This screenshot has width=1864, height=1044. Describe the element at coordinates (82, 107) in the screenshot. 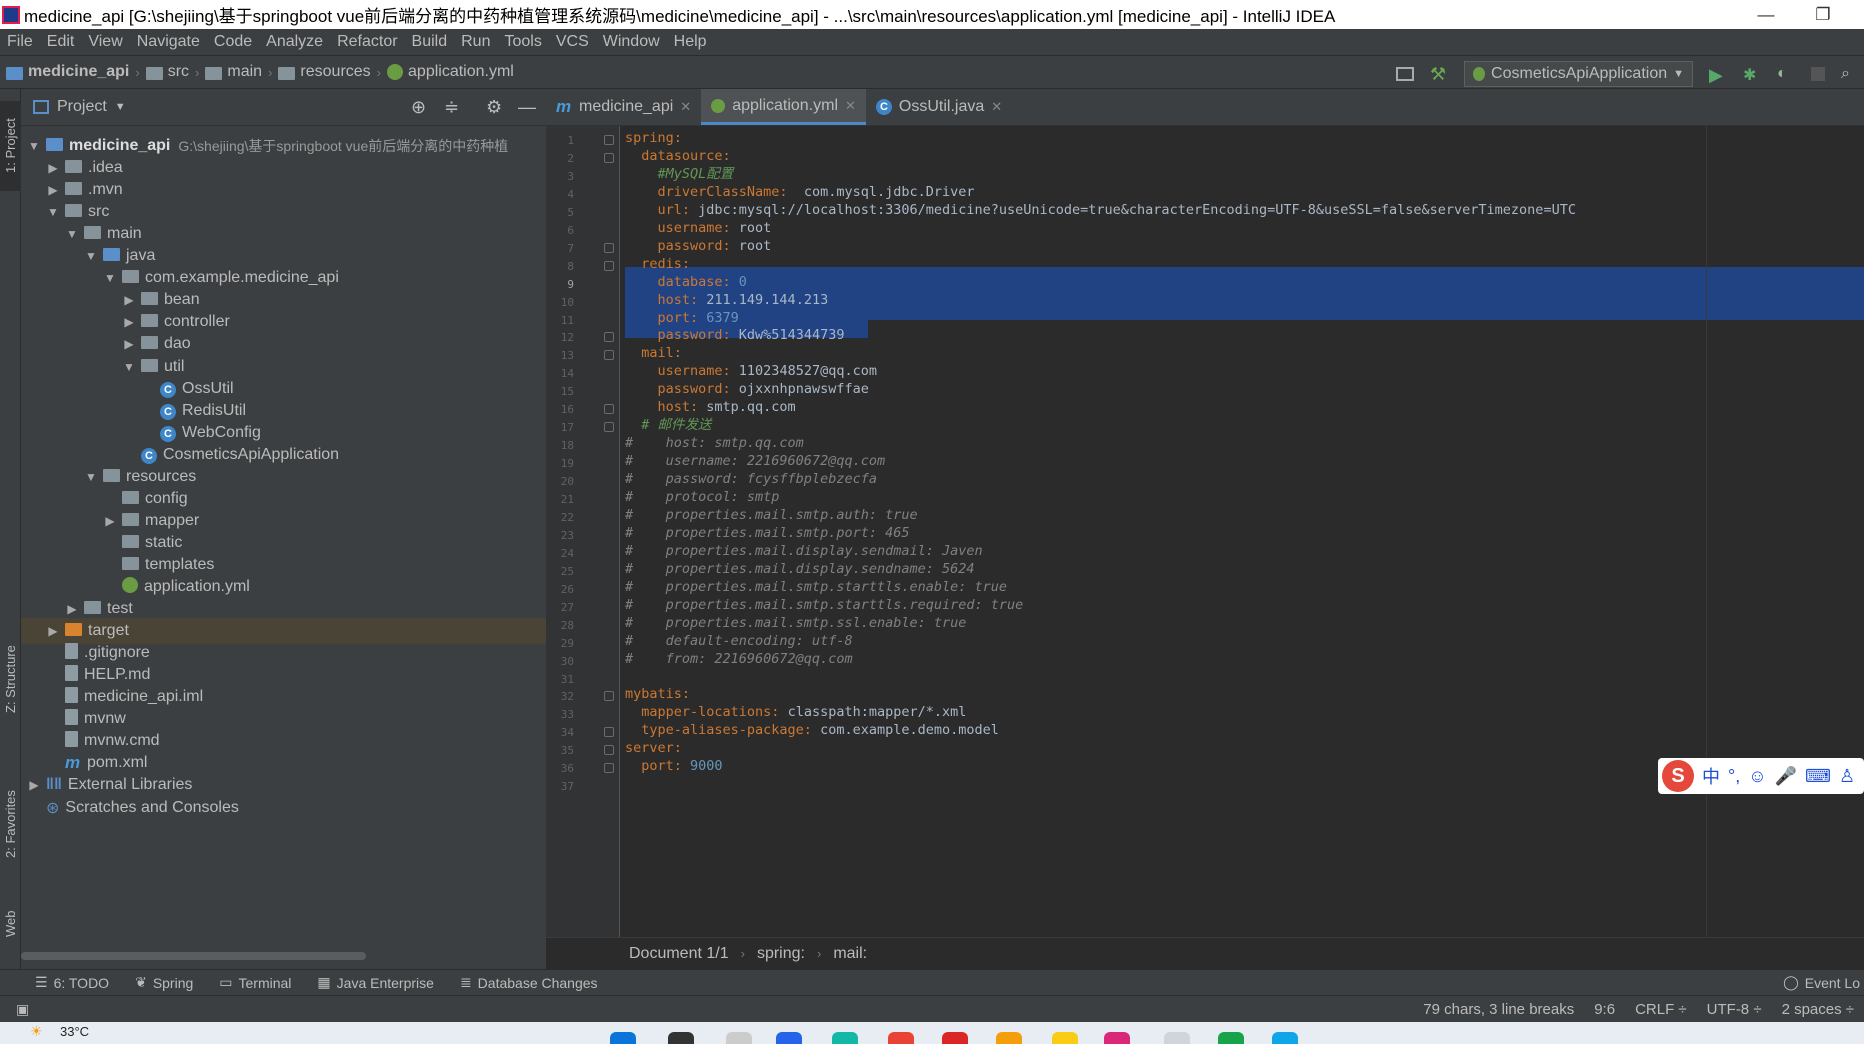

I see `project-panel-title: Project` at that location.